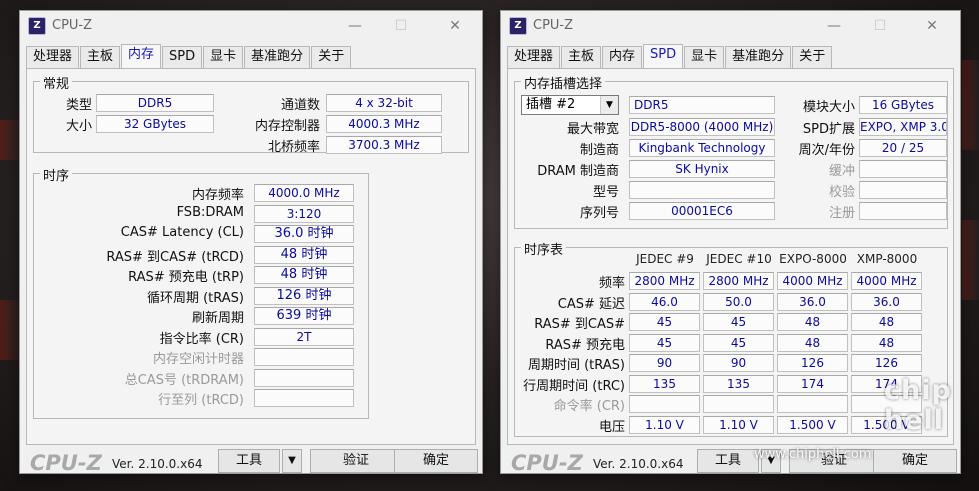  I want to click on timing-value: 639 时钟, so click(304, 316).